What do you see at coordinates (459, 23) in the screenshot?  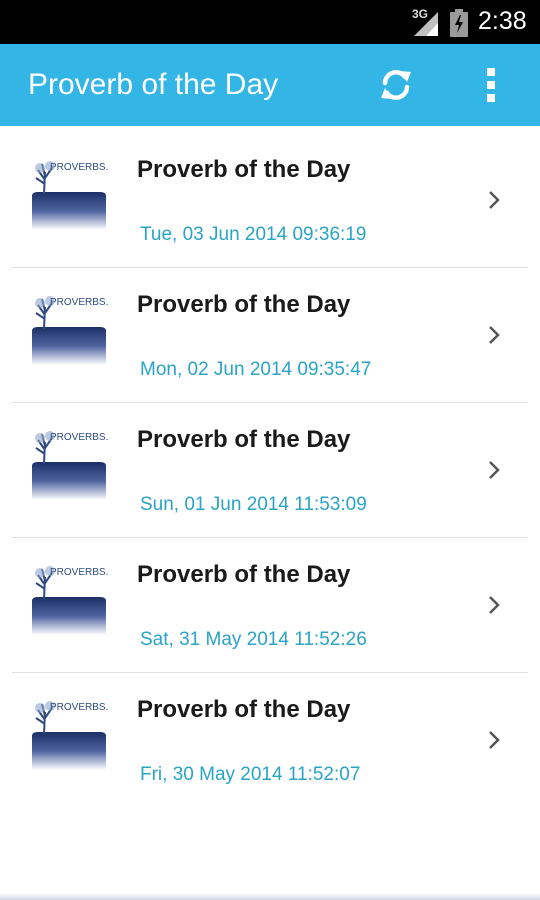 I see `battery-icon` at bounding box center [459, 23].